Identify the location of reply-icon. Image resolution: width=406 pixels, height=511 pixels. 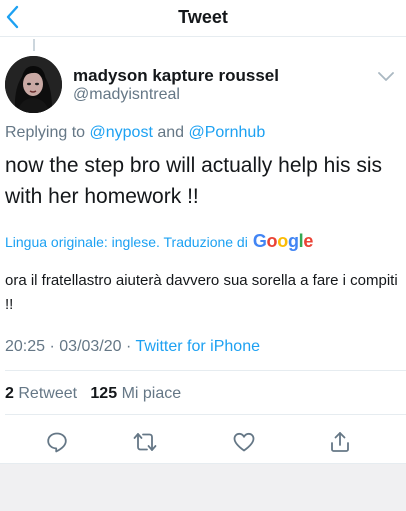
(57, 442).